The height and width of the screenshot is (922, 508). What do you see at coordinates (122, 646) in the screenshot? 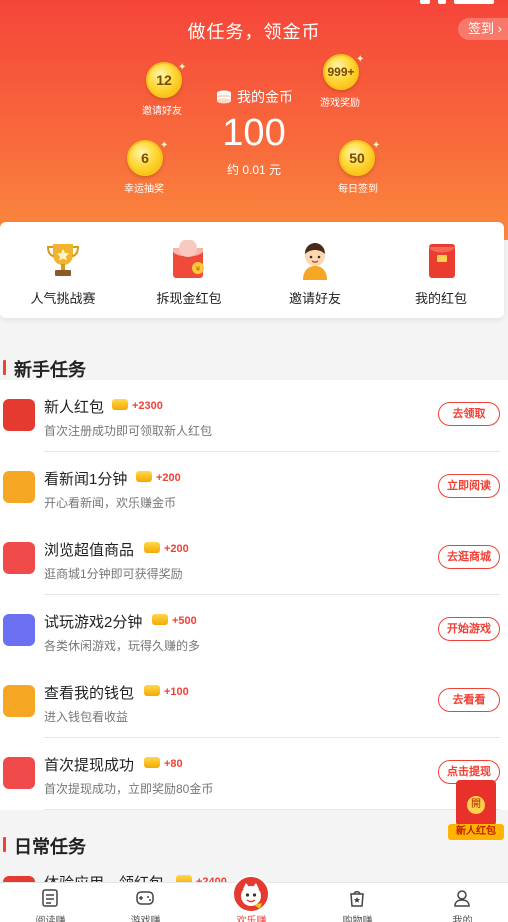
I see `task-description: 各类休闲游戏，玩得久赚的多` at bounding box center [122, 646].